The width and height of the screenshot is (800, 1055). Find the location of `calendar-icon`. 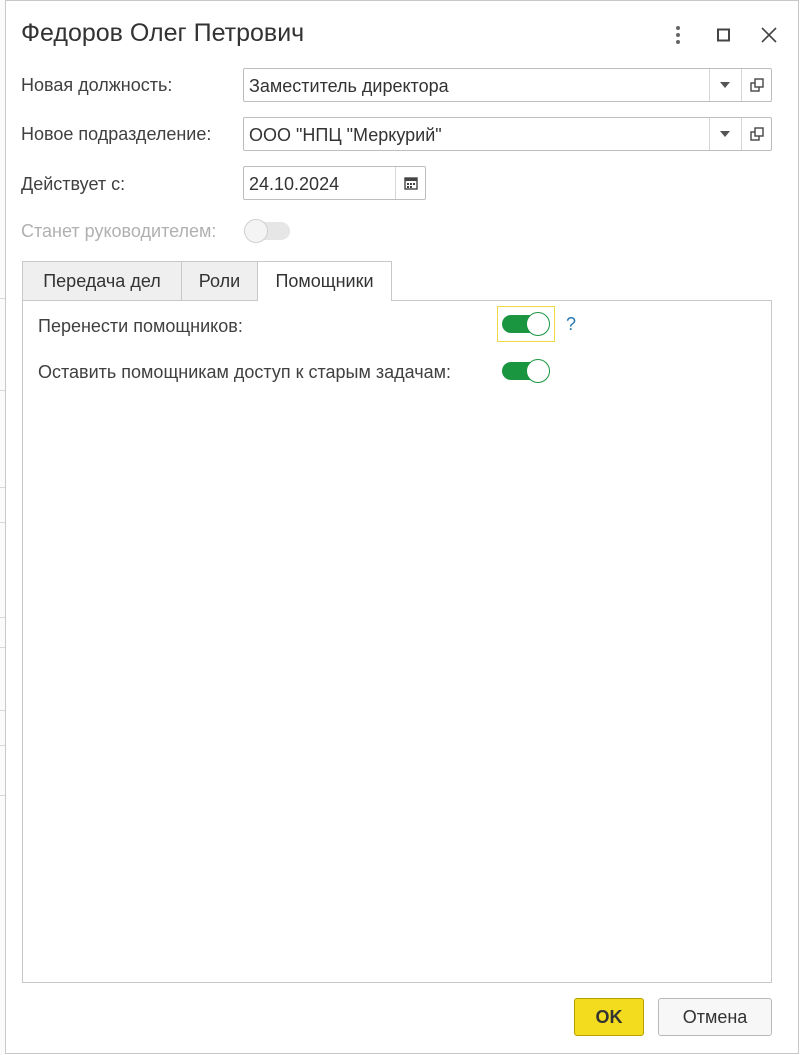

calendar-icon is located at coordinates (411, 183).